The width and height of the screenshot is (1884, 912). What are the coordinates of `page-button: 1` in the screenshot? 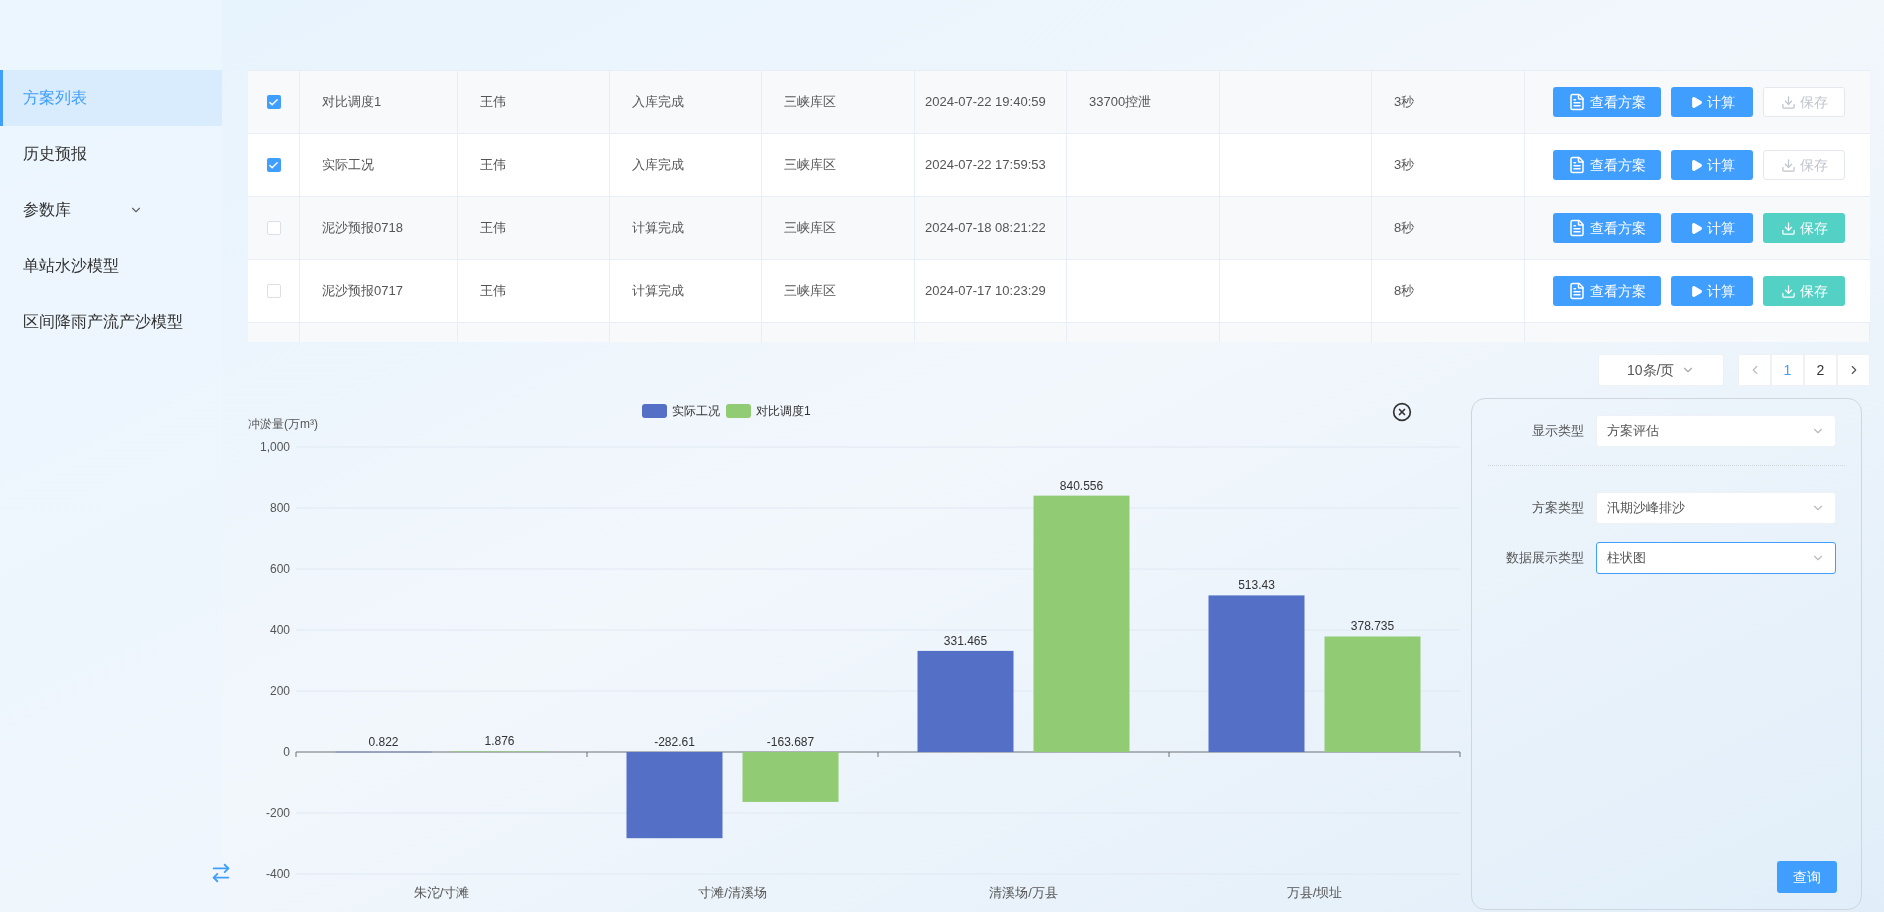 It's located at (1787, 370).